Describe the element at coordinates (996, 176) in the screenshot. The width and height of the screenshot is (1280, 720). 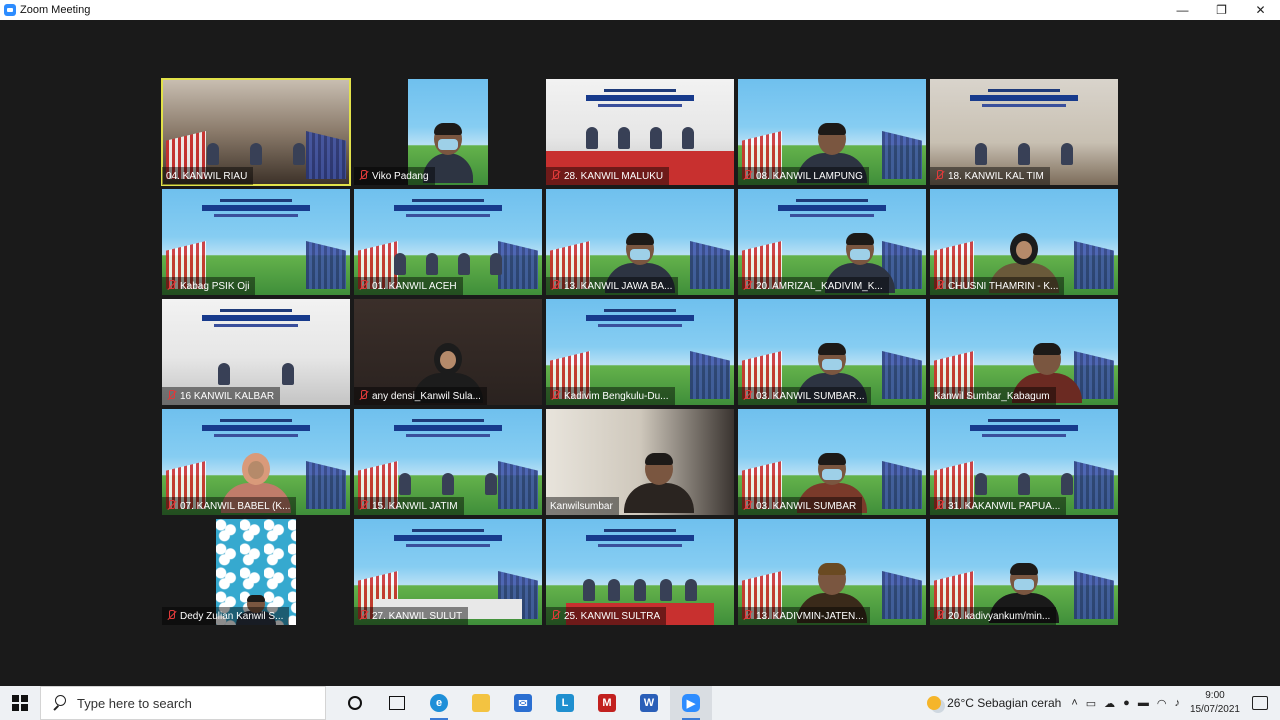
I see `participant-name: 18. KANWIL KAL TIM` at that location.